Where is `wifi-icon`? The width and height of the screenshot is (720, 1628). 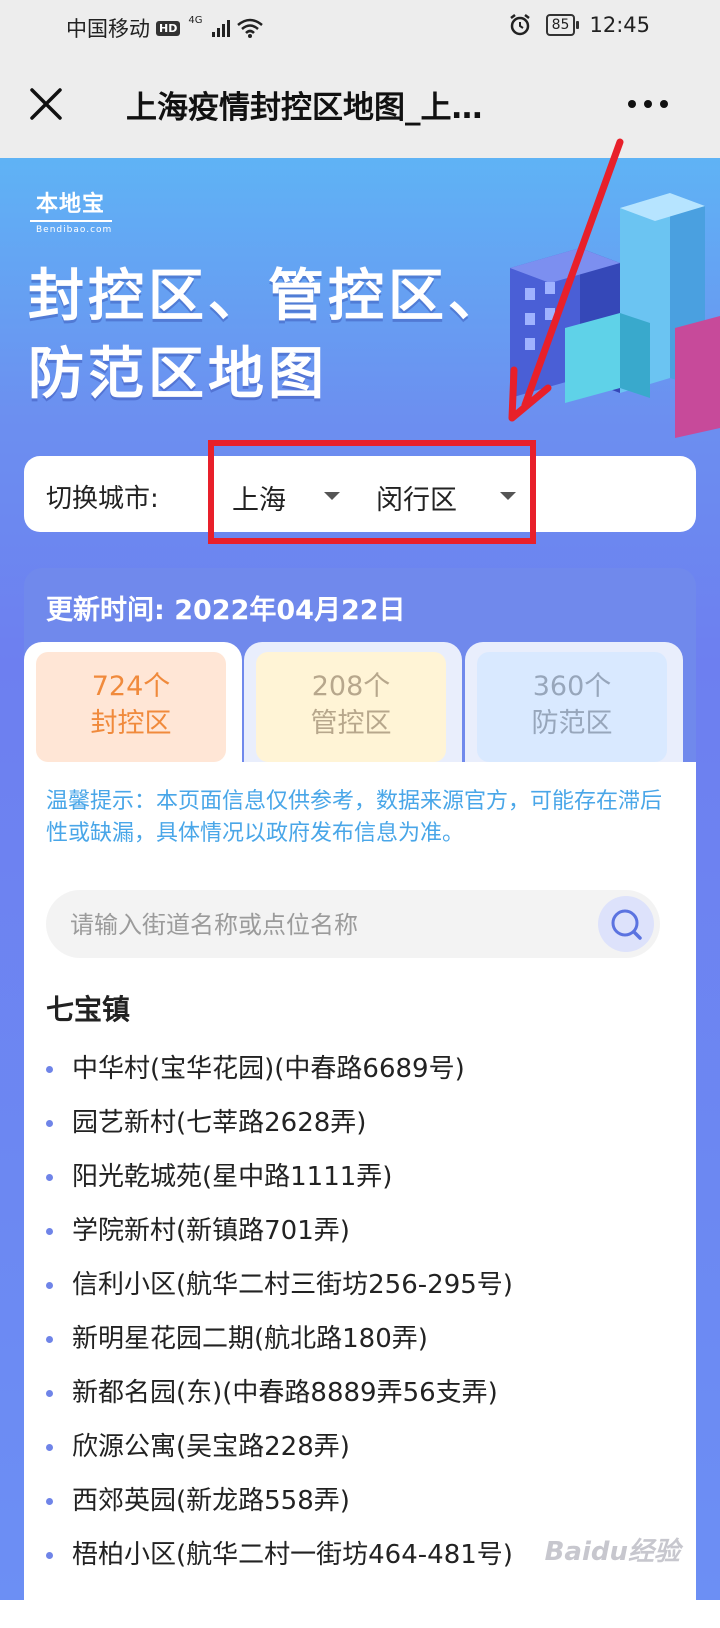 wifi-icon is located at coordinates (250, 28).